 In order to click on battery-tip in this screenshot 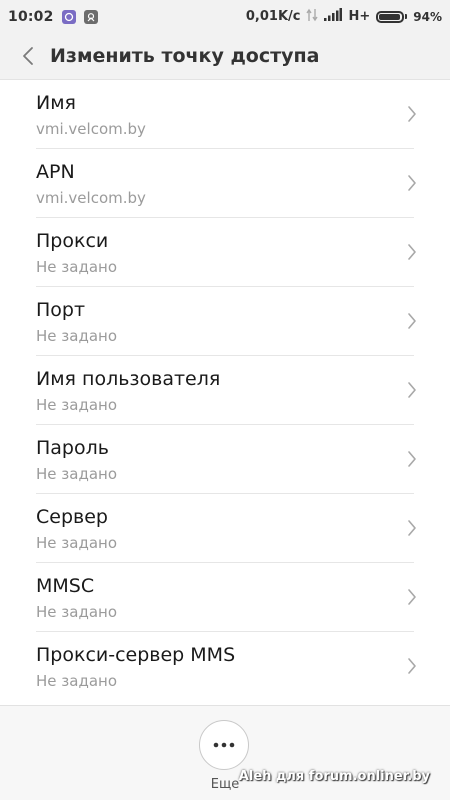, I will do `click(406, 16)`.